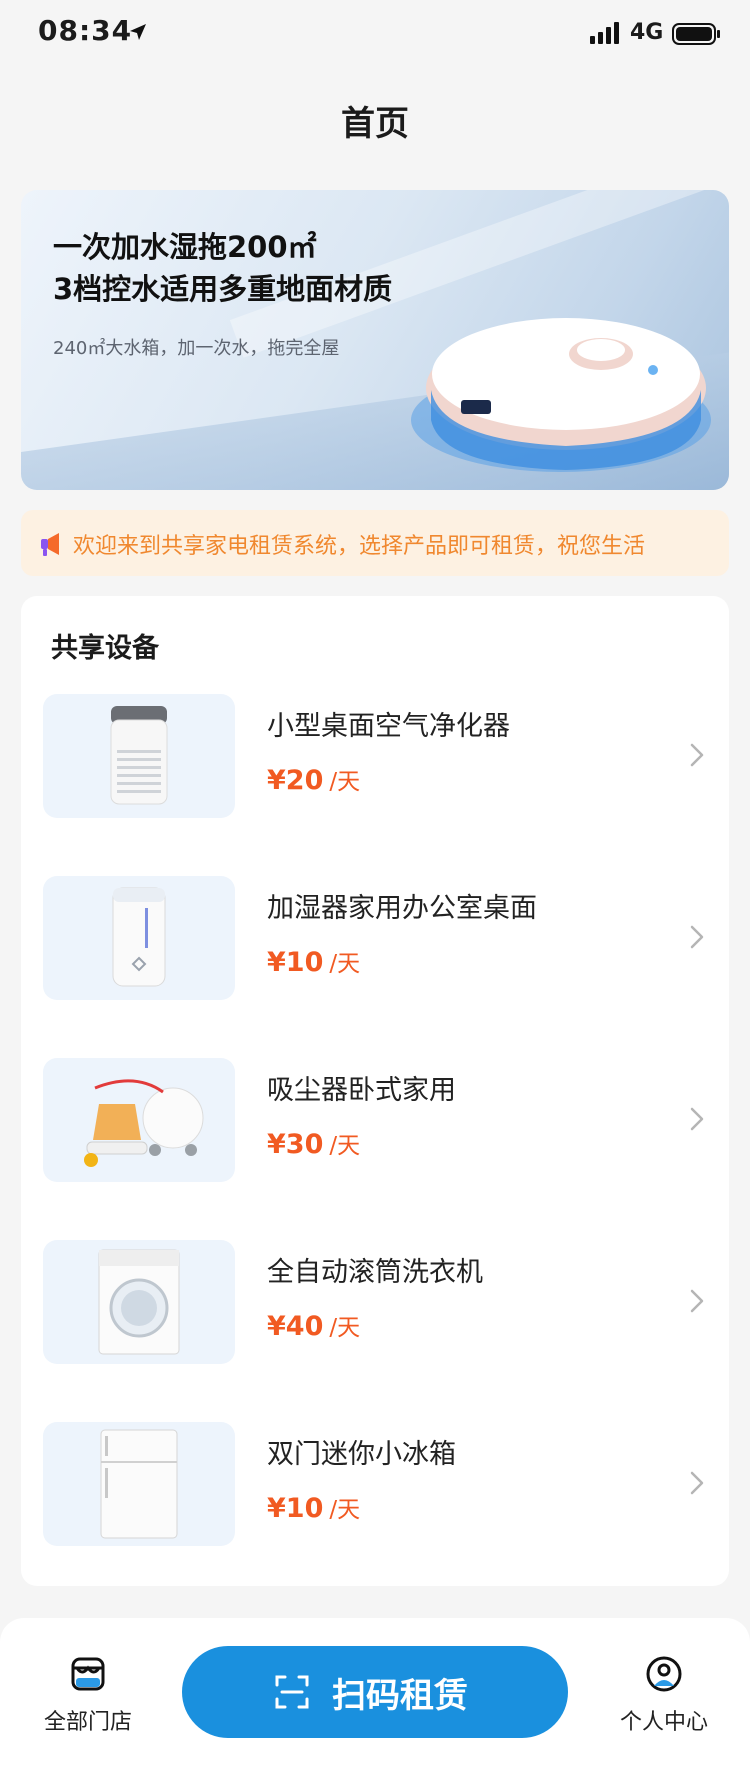 The height and width of the screenshot is (1766, 750). Describe the element at coordinates (185, 247) in the screenshot. I see `banner-headline-line1: 一次加水湿拖200㎡` at that location.